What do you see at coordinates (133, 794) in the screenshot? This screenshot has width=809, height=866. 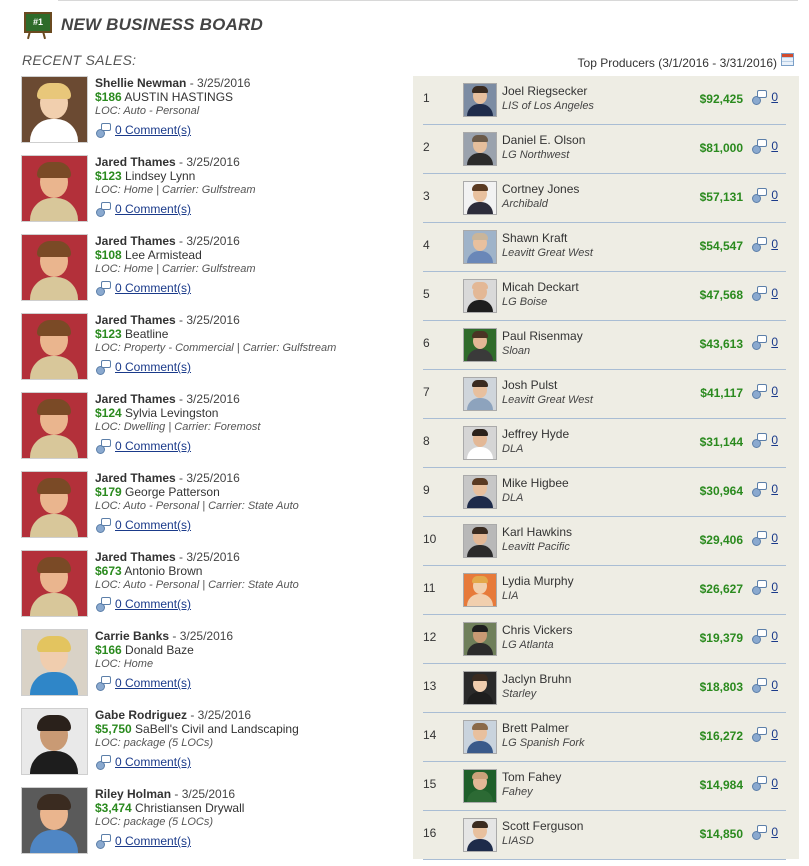 I see `agent-name: Riley Holman` at bounding box center [133, 794].